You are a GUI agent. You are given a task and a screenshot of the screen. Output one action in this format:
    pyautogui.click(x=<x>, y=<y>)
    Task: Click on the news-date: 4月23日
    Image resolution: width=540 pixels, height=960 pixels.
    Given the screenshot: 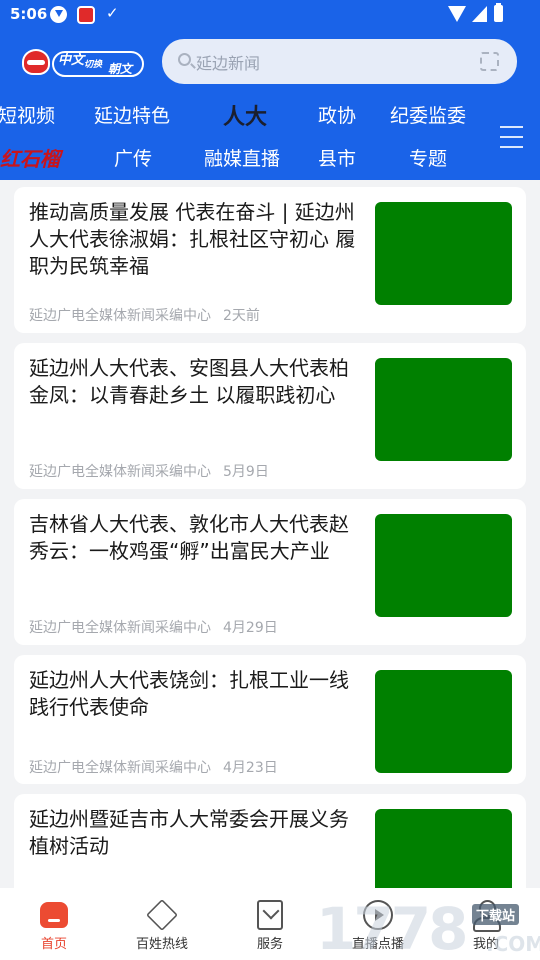 What is the action you would take?
    pyautogui.click(x=250, y=768)
    